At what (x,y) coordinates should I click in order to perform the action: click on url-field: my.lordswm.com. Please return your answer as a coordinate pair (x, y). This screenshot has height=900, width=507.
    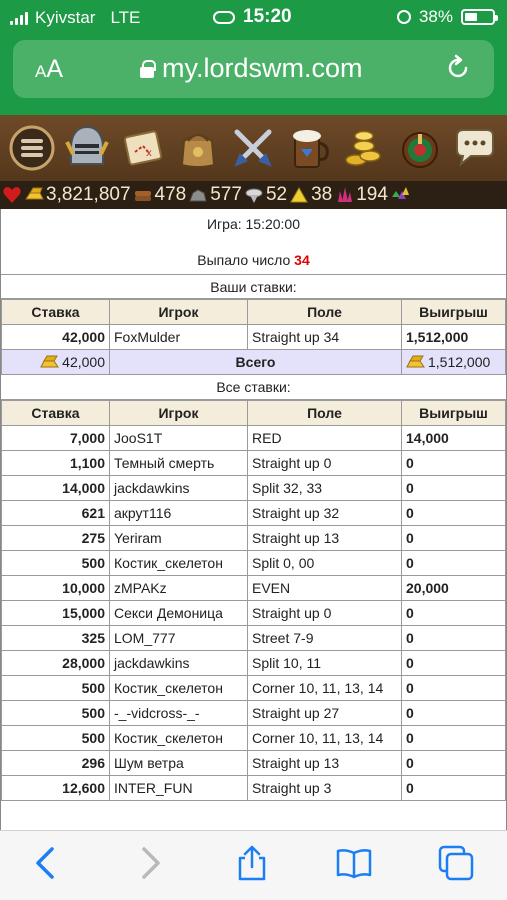
    Looking at the image, I should click on (251, 68).